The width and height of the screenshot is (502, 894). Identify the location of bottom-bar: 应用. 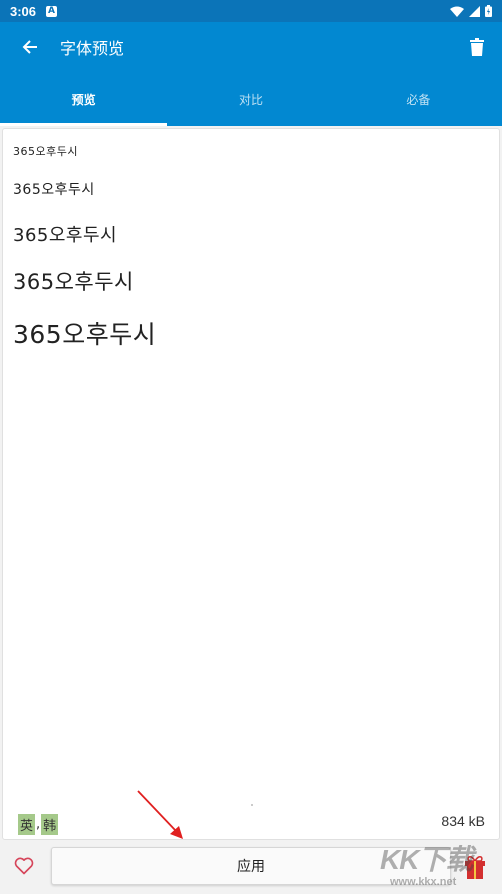
(251, 868).